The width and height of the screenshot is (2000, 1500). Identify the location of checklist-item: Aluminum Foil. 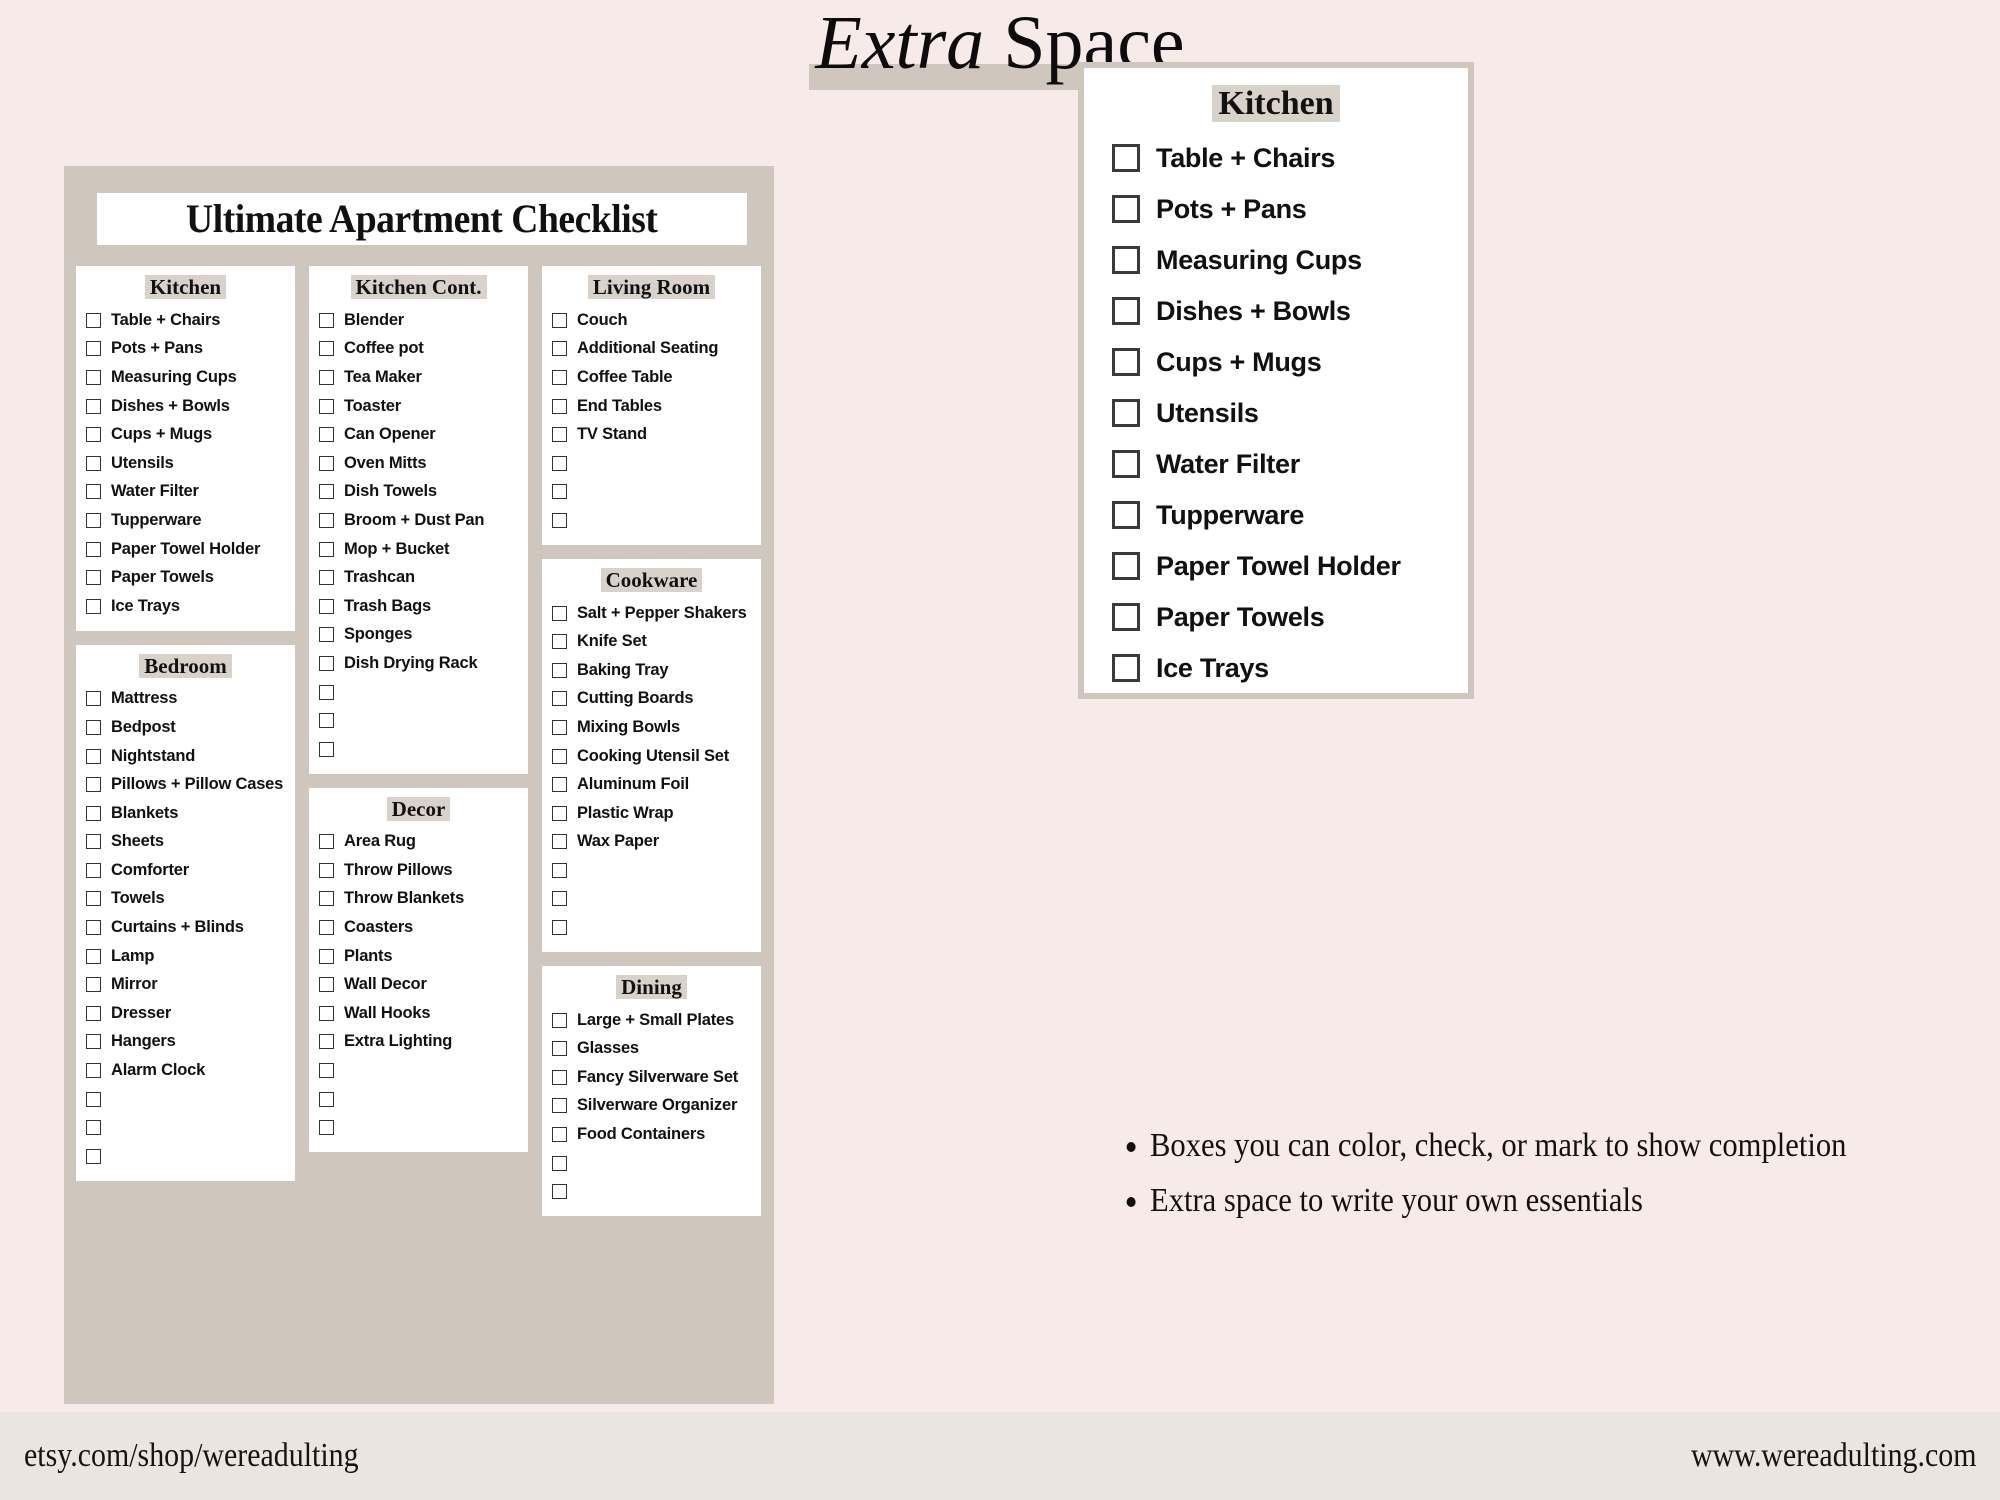
(651, 784).